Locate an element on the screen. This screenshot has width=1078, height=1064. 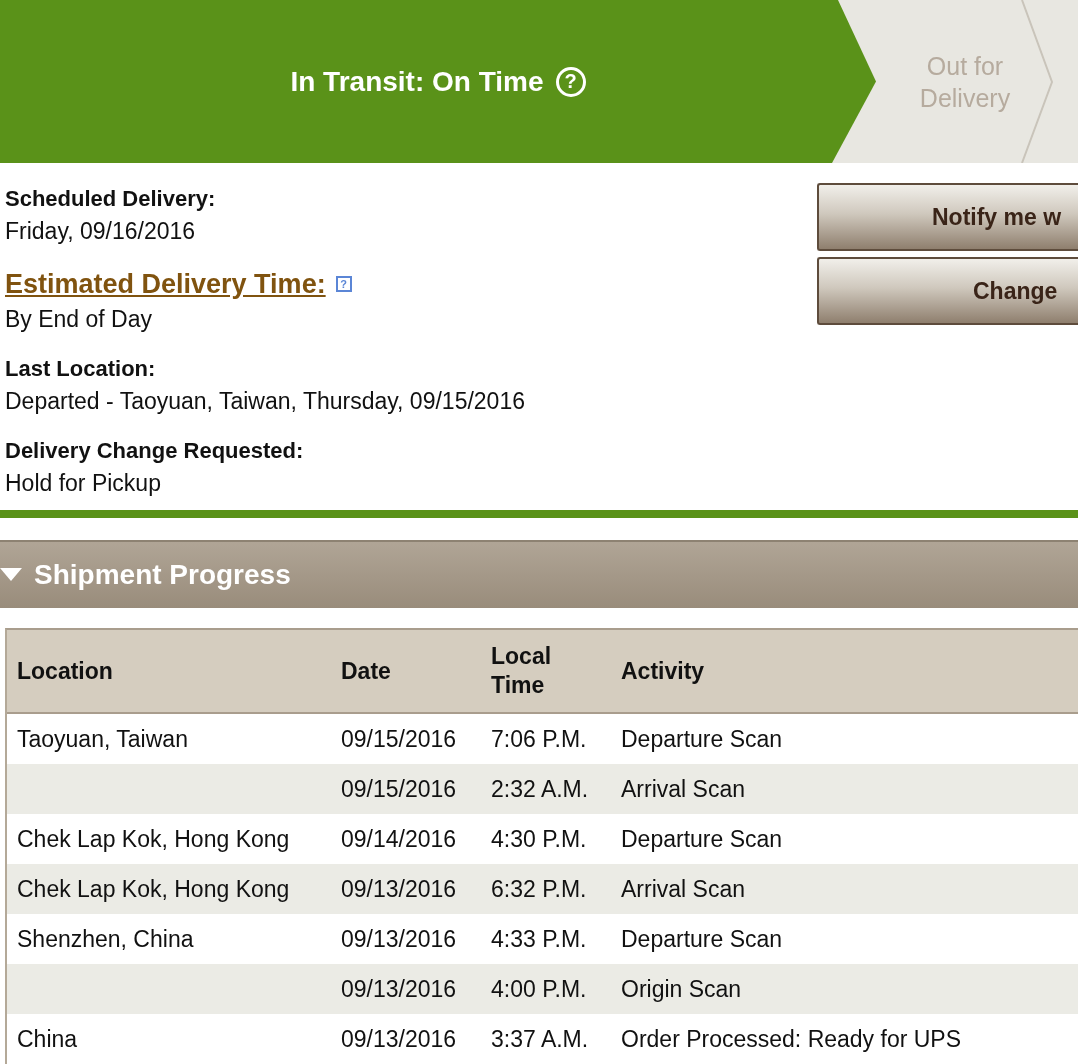
column-header: Activity is located at coordinates (663, 671).